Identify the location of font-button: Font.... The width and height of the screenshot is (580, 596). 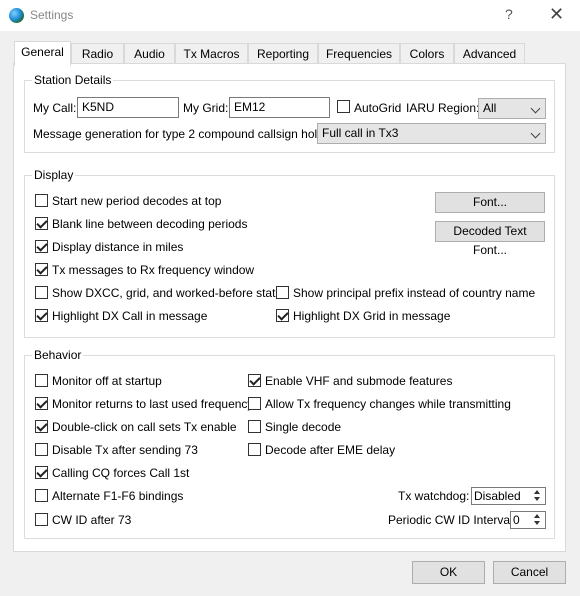
(490, 202).